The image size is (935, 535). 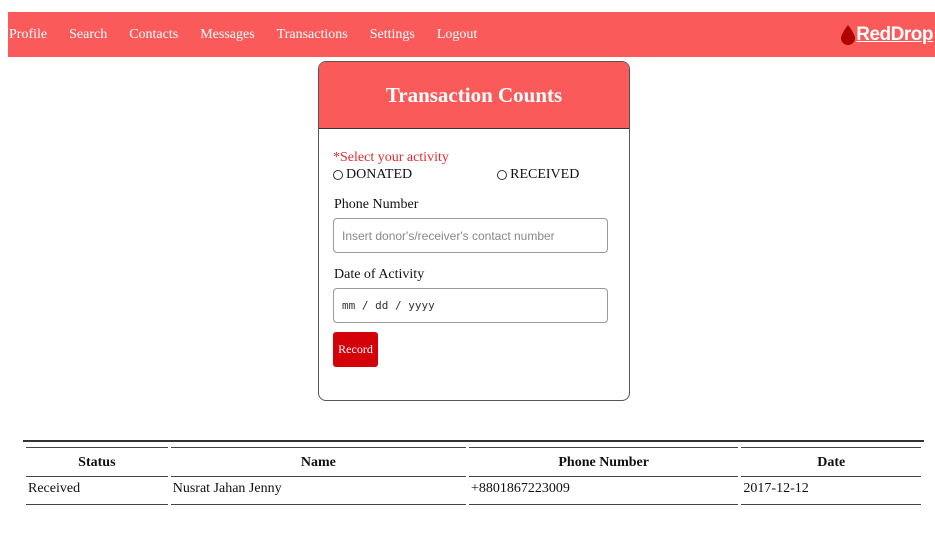 I want to click on cell-name: Nusrat Jahan Jenny, so click(x=318, y=491).